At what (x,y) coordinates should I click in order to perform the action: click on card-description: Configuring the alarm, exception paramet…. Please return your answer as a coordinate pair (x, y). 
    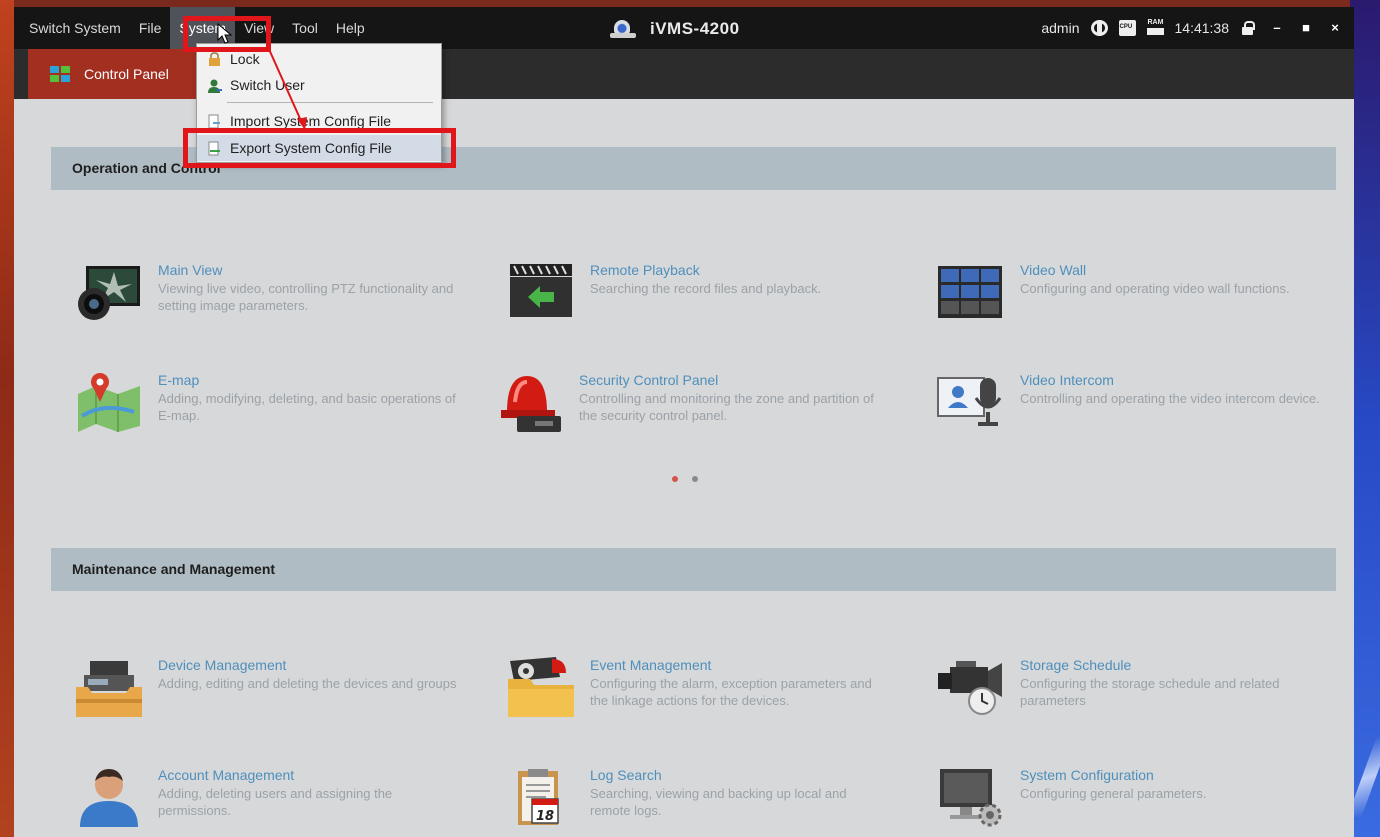
    Looking at the image, I should click on (731, 692).